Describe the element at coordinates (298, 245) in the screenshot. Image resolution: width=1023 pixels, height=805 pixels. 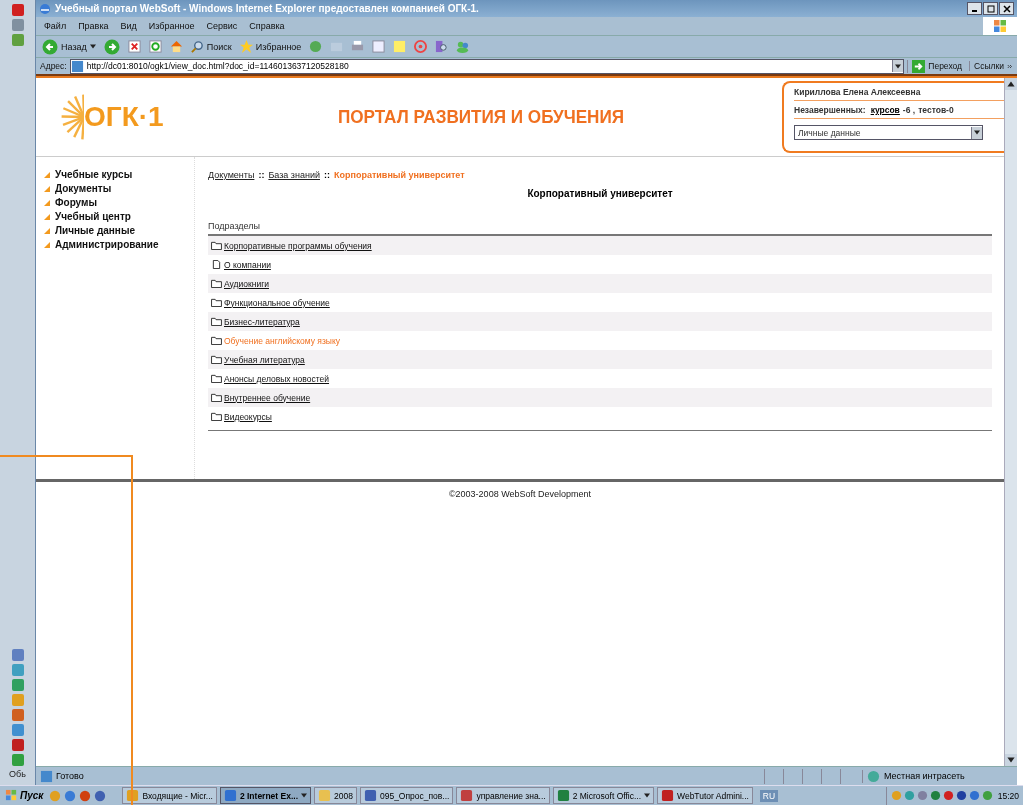
I see `subsection-link: Корпоративные программы обучения` at that location.